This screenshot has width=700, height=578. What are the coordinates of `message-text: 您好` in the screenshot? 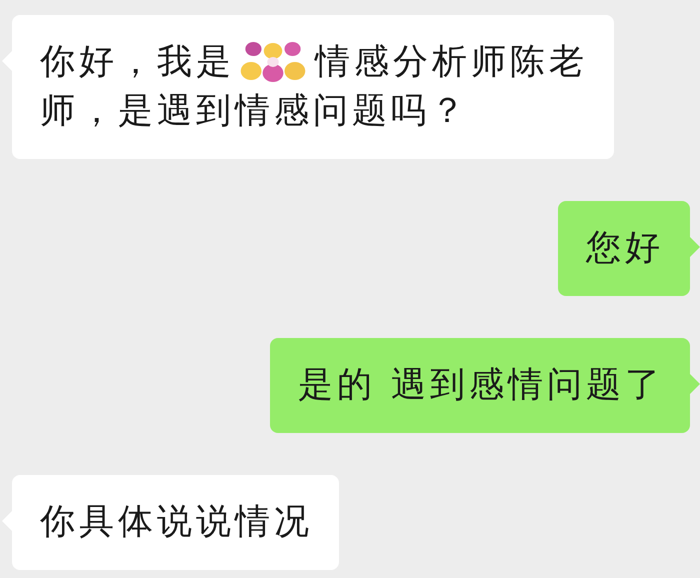 It's located at (625, 248).